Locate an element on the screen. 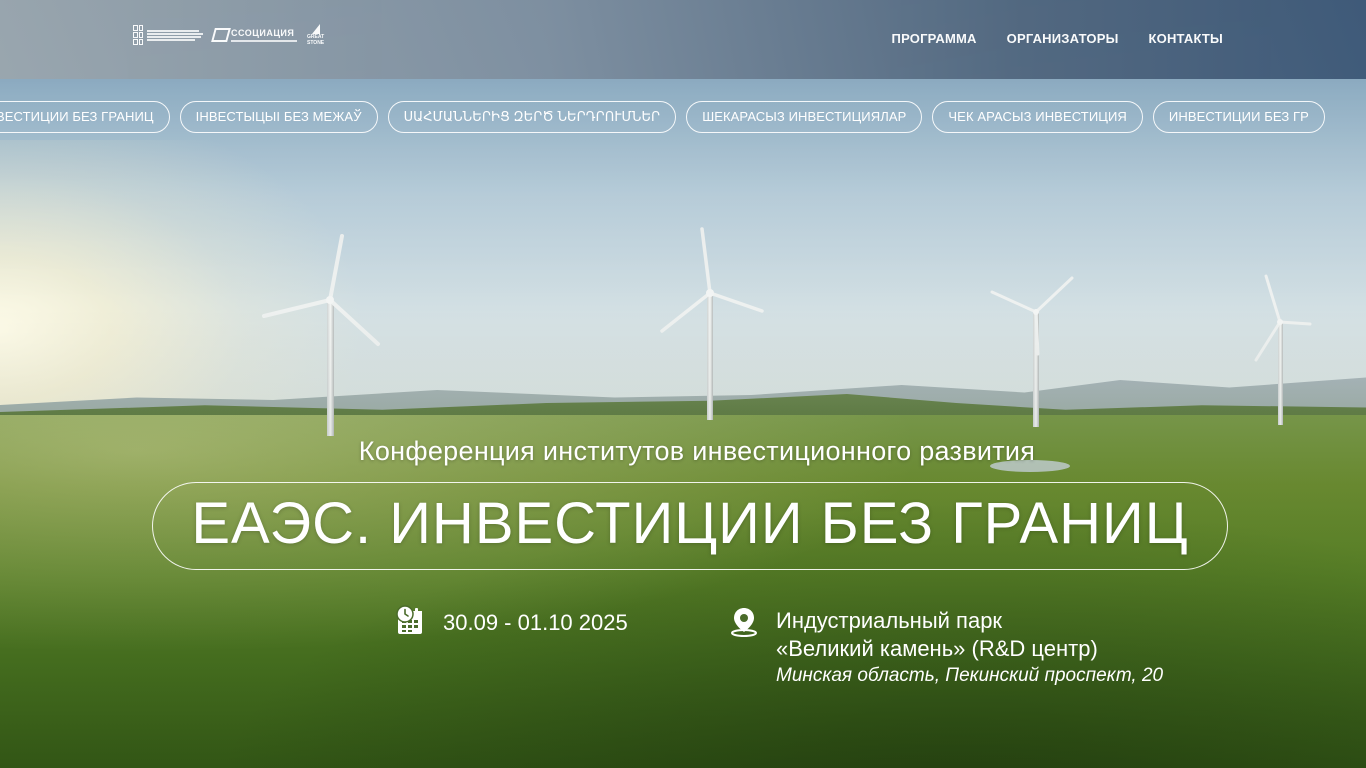 This screenshot has height=768, width=1366. location-line-2: «Великий камень» (R&D центр) is located at coordinates (937, 648).